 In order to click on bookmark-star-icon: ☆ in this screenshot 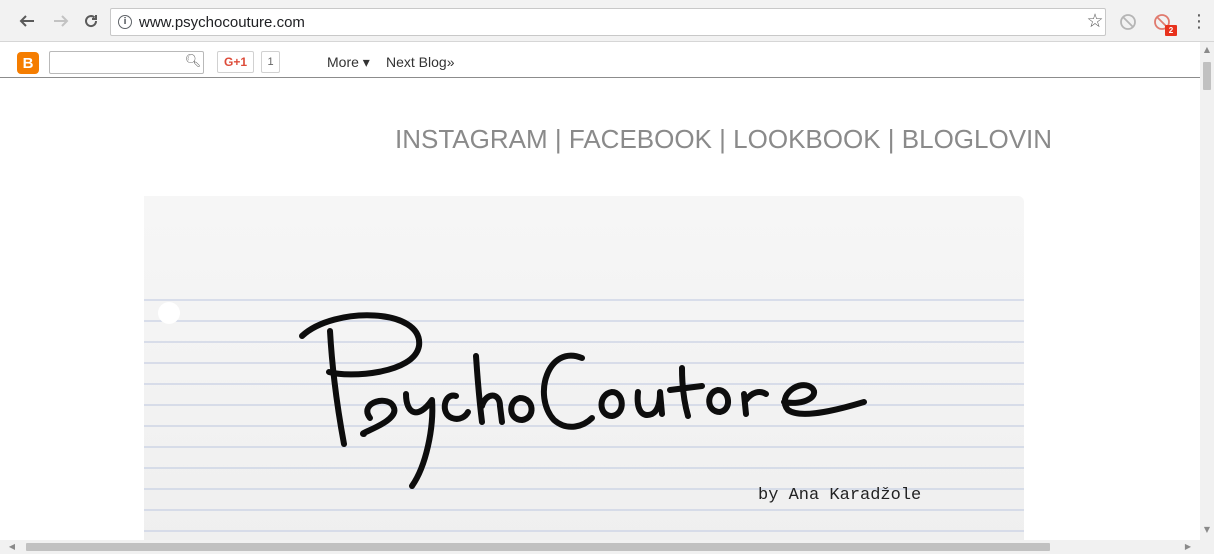, I will do `click(1095, 21)`.